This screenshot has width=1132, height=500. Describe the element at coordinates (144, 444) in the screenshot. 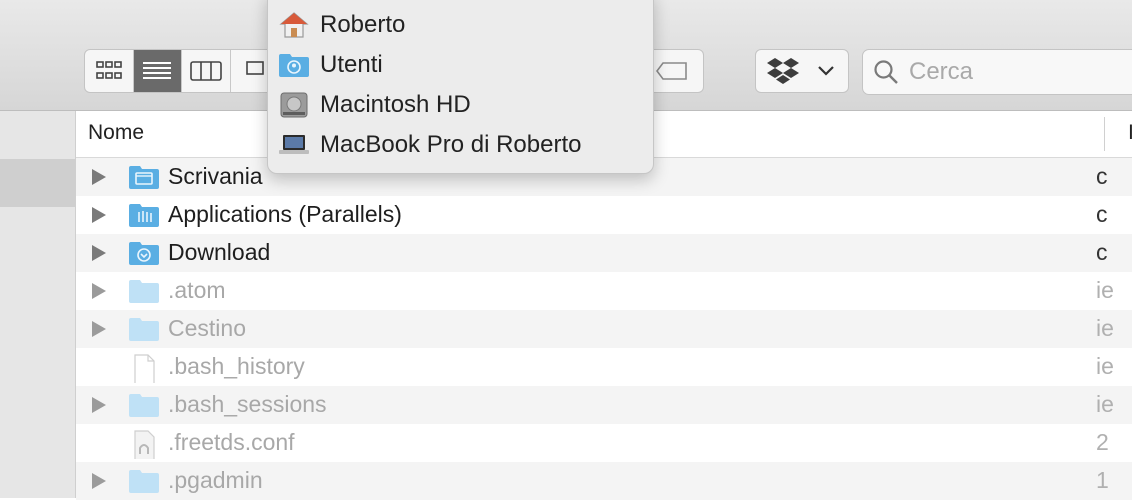

I see `config-file-icon` at that location.